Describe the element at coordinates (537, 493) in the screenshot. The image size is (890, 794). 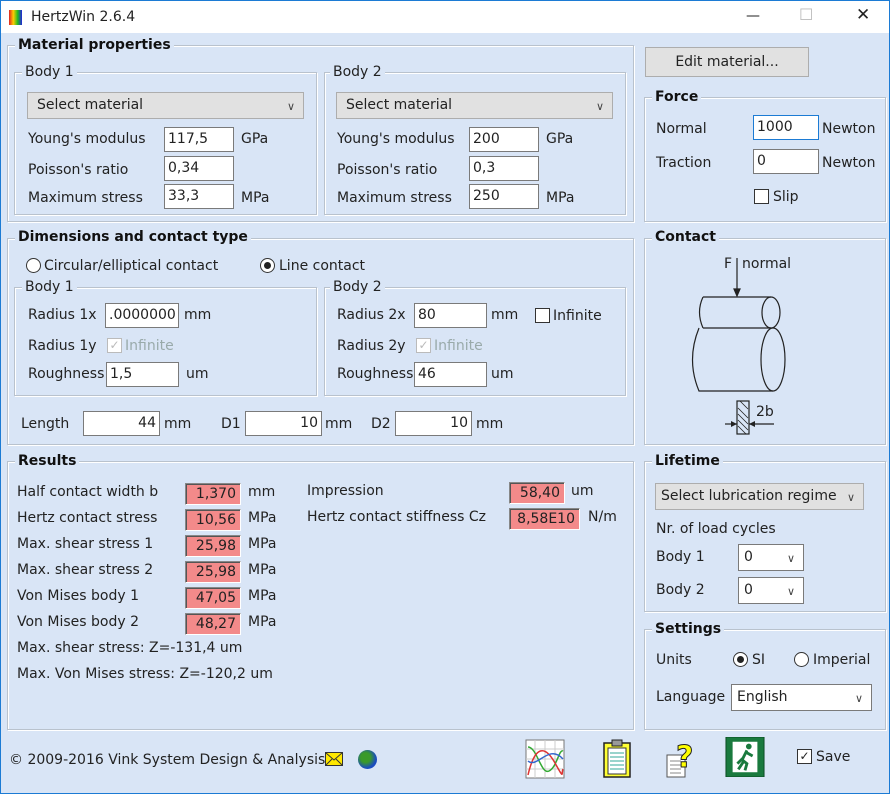
I see `impression-value: 58,40` at that location.